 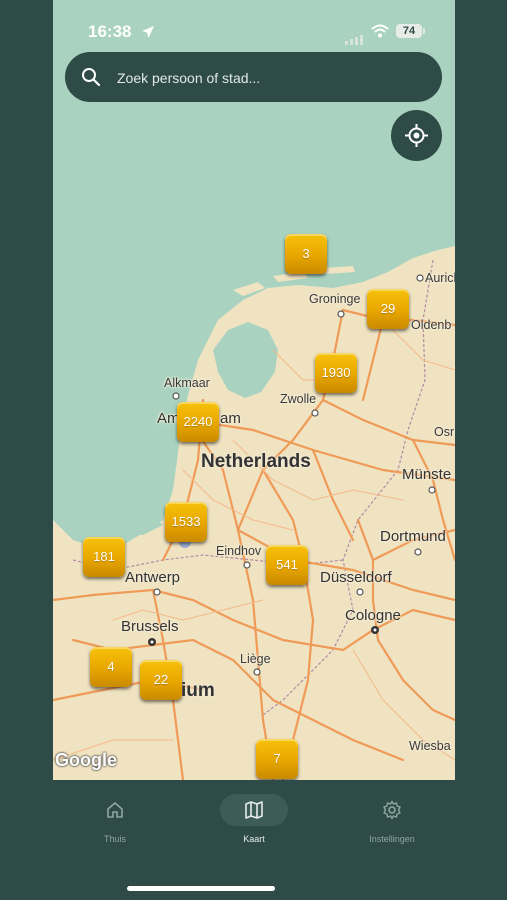 I want to click on city-label-zwolle: Zwolle, so click(x=298, y=399).